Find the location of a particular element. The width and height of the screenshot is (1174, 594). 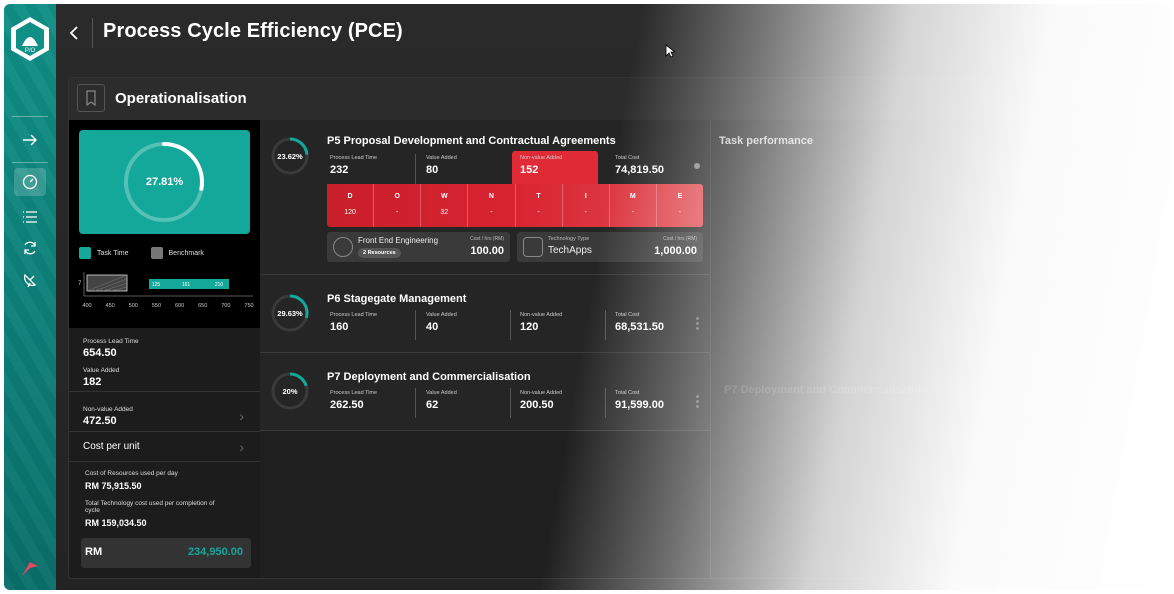

p6-more-icon is located at coordinates (698, 324).